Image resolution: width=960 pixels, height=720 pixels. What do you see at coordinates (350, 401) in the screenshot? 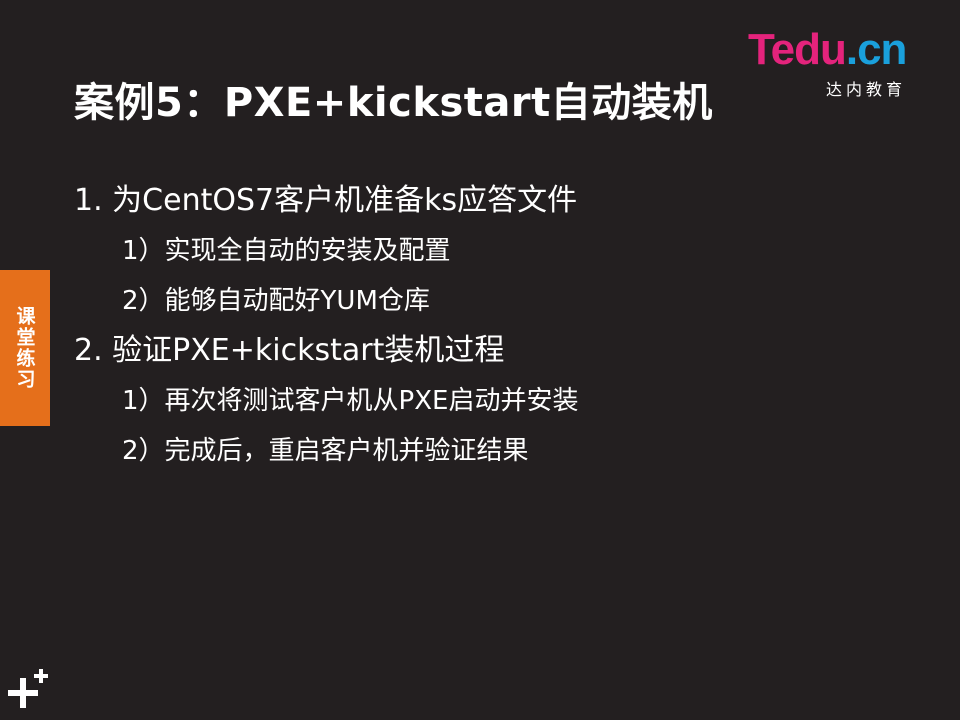
I see `list-subitem: 1）再次将测试客户机从PXE启动并安装` at bounding box center [350, 401].